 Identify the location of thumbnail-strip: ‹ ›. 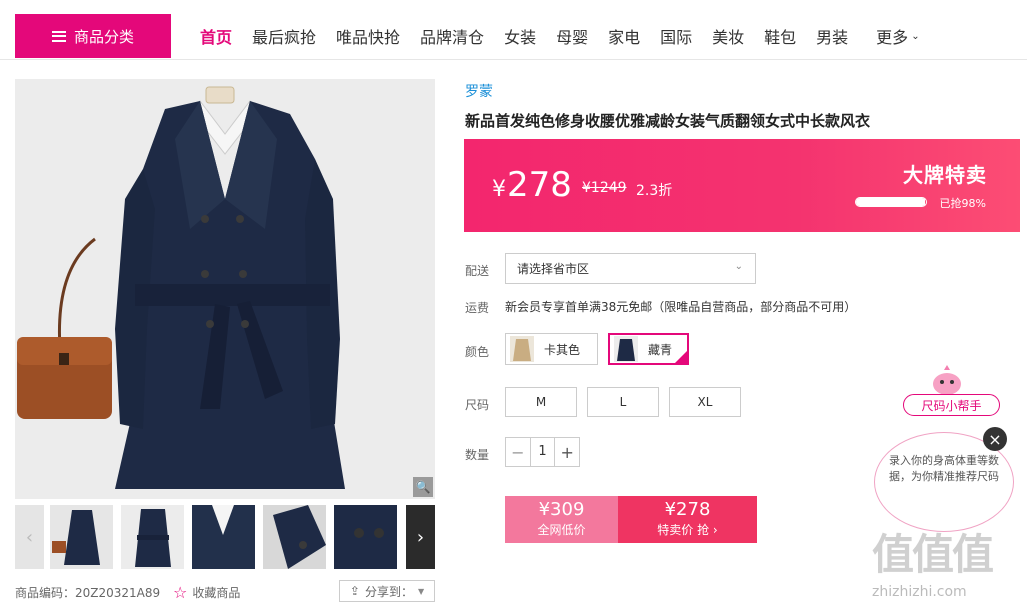
(225, 537).